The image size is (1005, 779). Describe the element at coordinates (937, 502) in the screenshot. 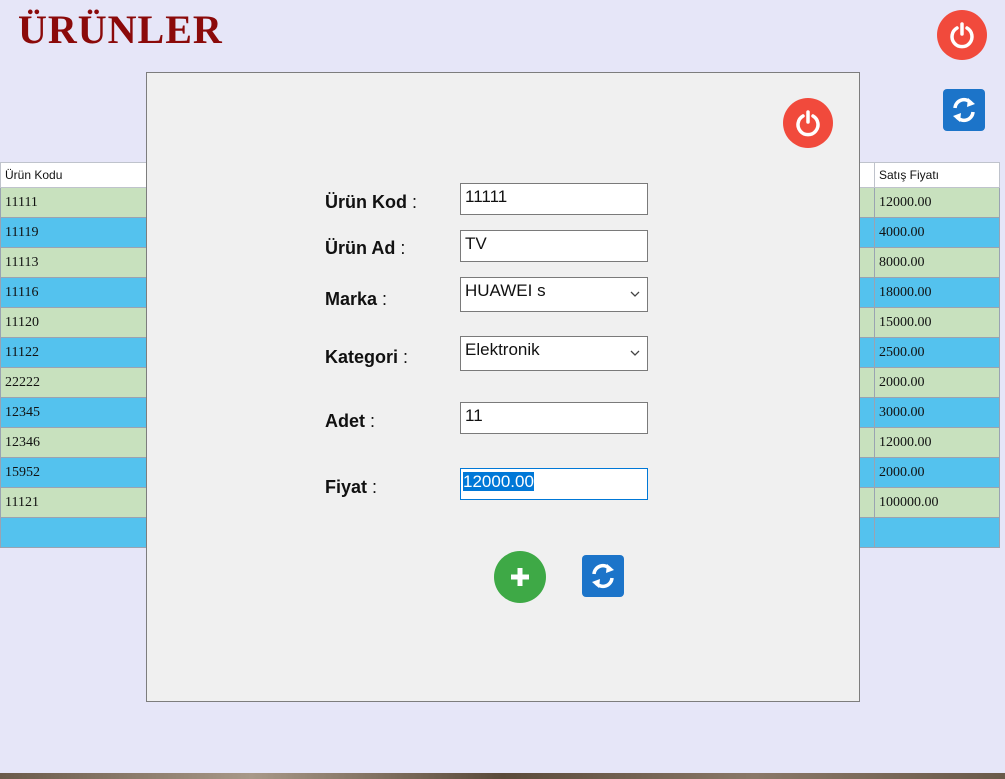

I see `cell-price: 100000.00` at that location.